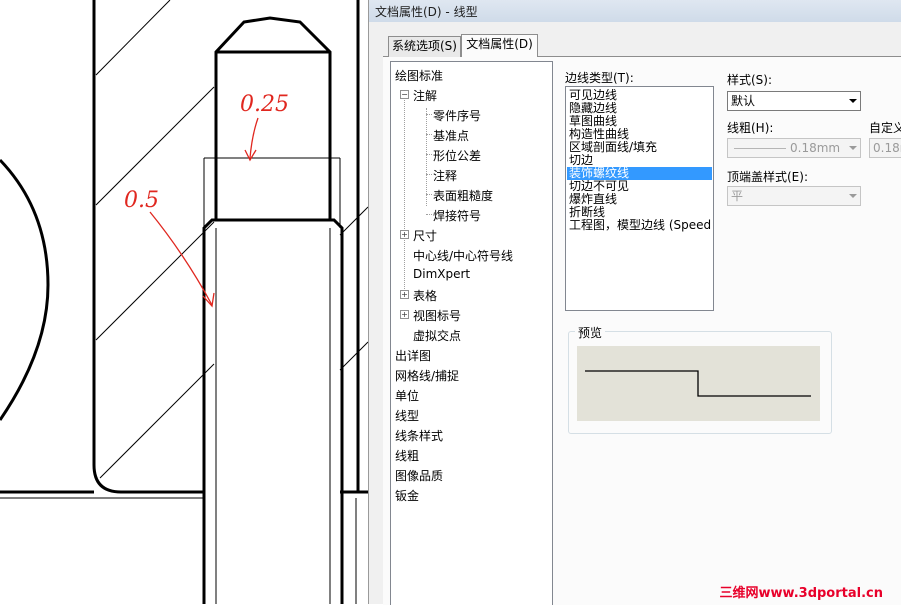  I want to click on tree-item-datums: 基准点, so click(451, 135).